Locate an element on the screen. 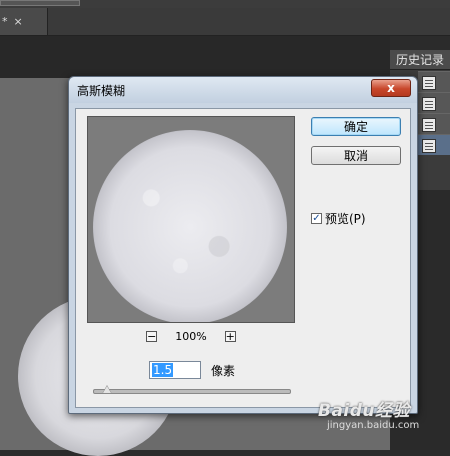 Image resolution: width=450 pixels, height=456 pixels. cancel-button-label: 取消 is located at coordinates (355, 156).